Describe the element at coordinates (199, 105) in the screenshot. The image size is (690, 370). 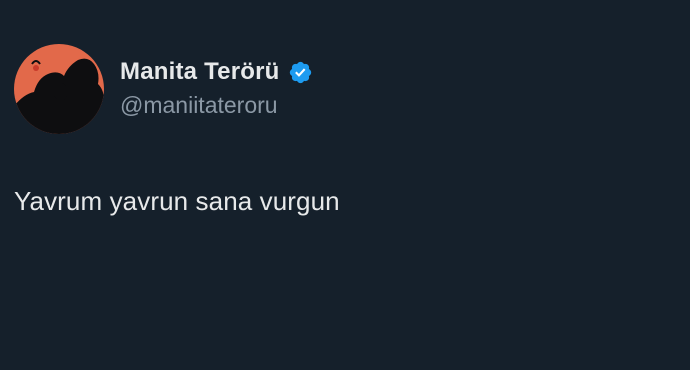
I see `author-handle: @maniitateroru` at that location.